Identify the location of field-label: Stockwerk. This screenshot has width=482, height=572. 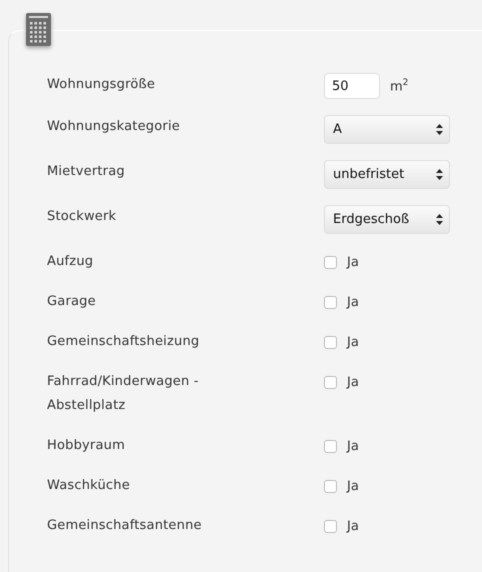
(82, 217).